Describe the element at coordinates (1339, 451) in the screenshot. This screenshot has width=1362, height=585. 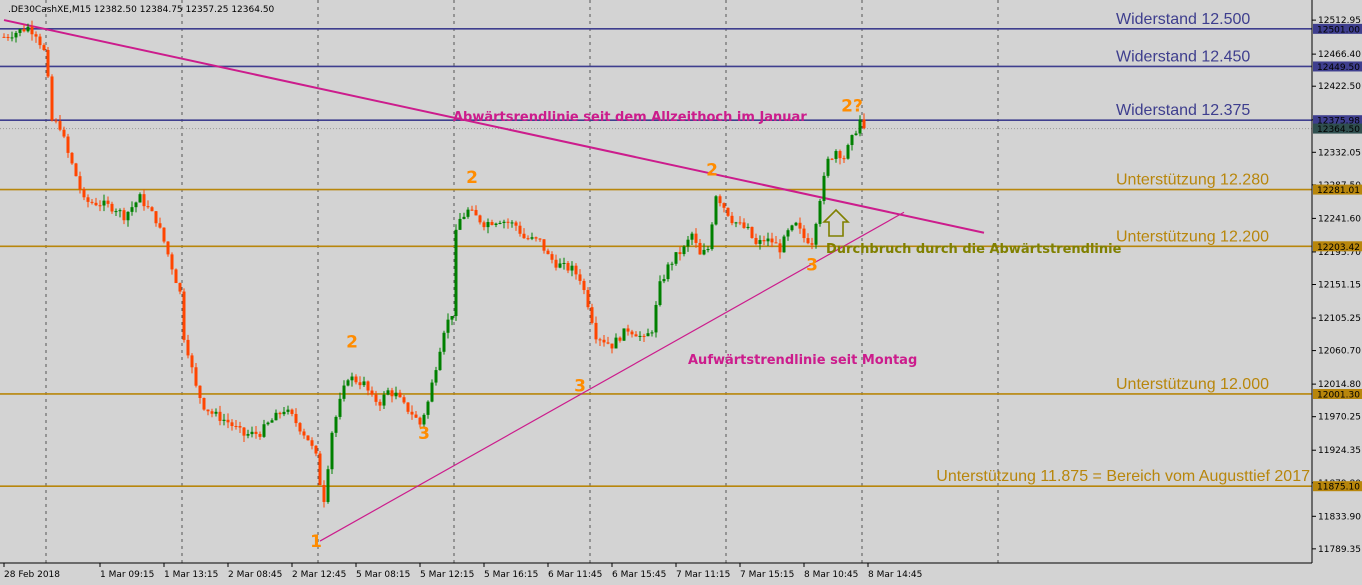
I see `y-tick-label: 11924.35` at that location.